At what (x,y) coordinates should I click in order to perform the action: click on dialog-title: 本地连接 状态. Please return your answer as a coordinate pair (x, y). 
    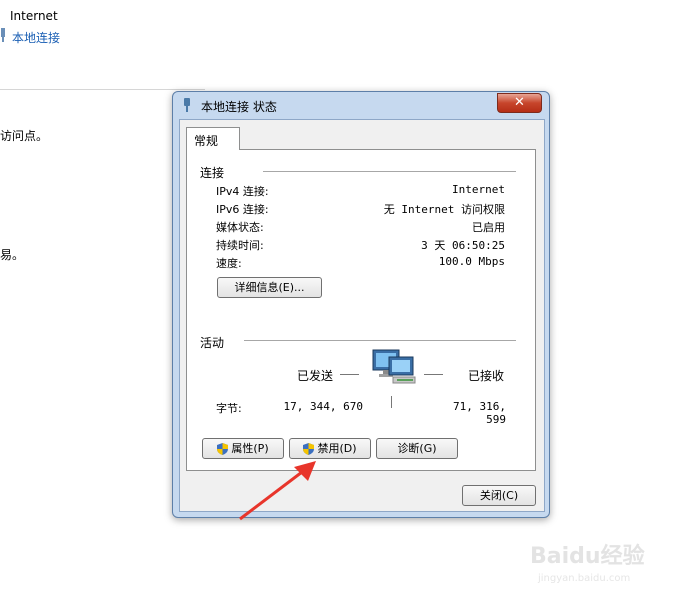
    Looking at the image, I should click on (239, 107).